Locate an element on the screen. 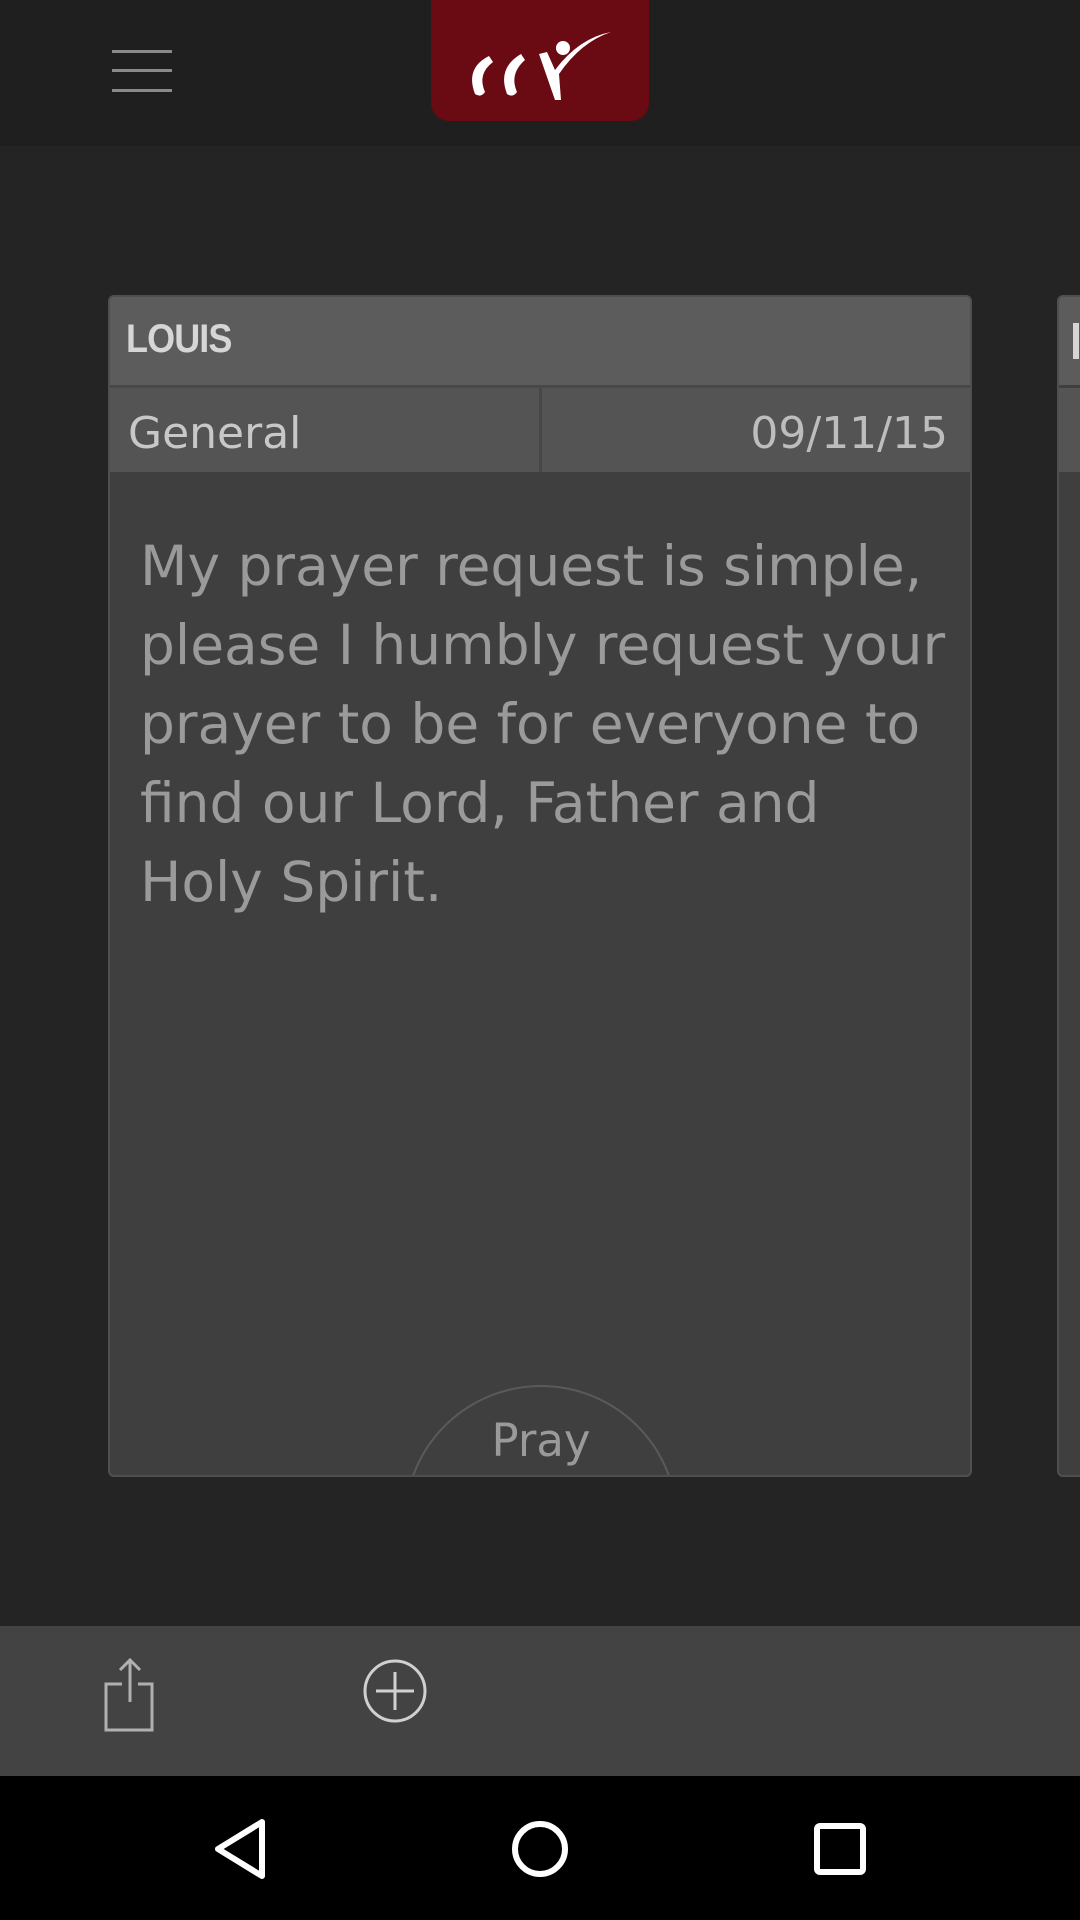  pray-button: Pray is located at coordinates (541, 1430).